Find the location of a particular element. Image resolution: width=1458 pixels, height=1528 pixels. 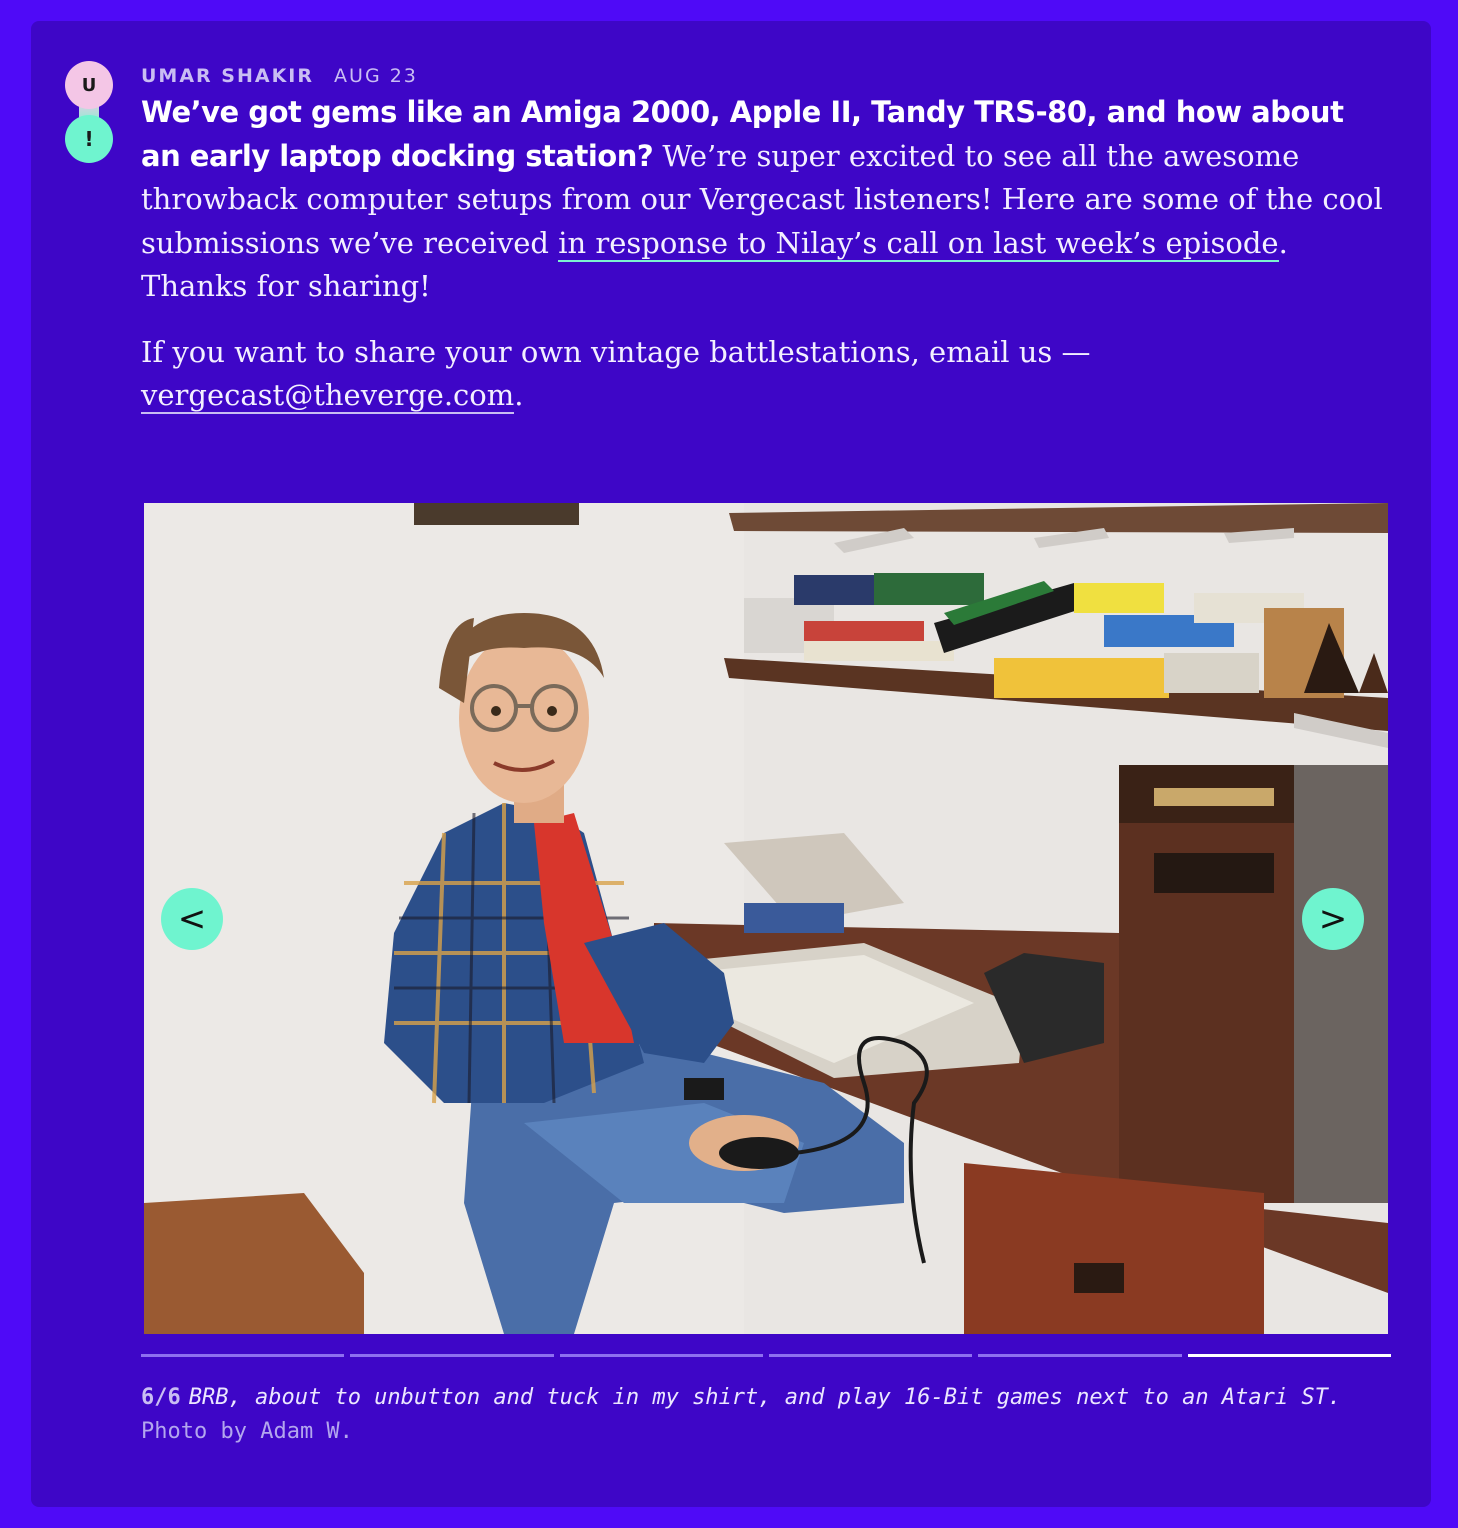

photo-credit: Photo by Adam W. is located at coordinates (247, 1431).